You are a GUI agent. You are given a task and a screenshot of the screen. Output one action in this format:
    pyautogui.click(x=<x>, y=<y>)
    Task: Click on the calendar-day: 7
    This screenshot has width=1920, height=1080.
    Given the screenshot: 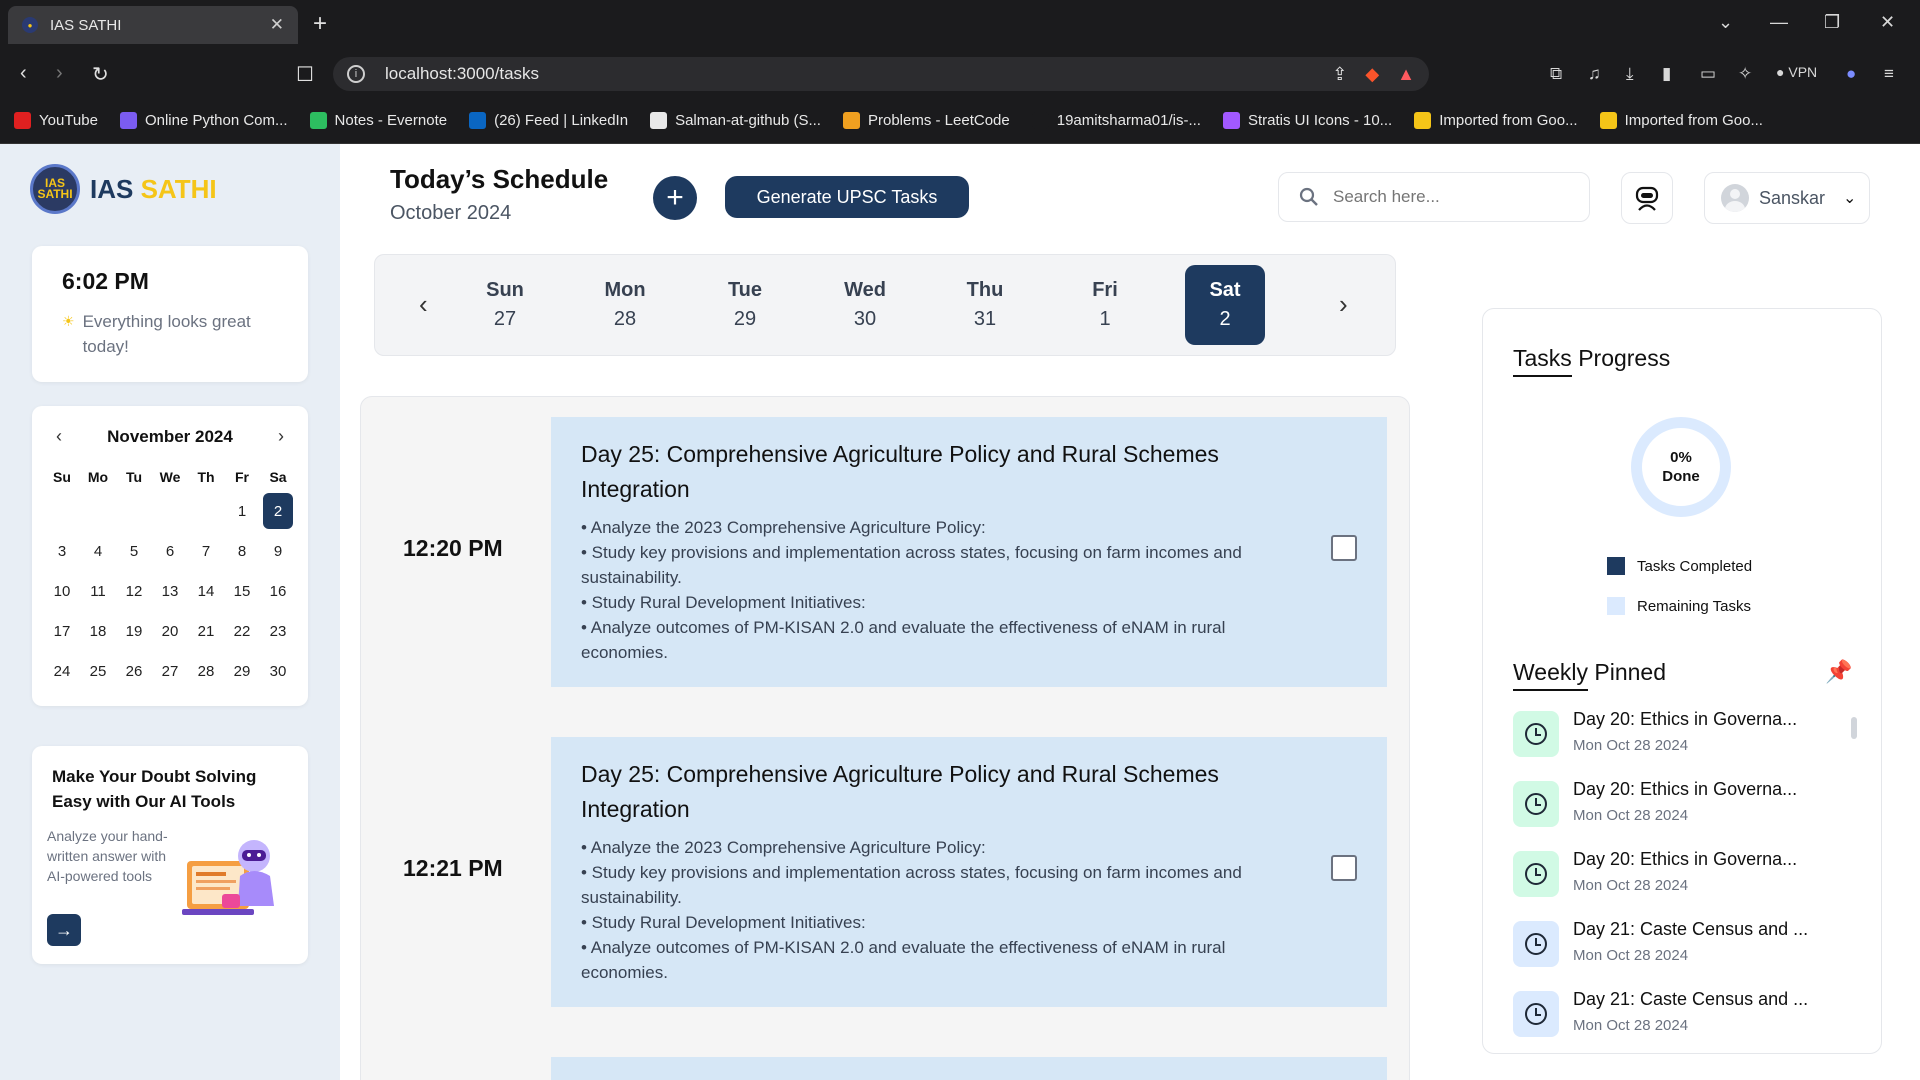 What is the action you would take?
    pyautogui.click(x=206, y=551)
    